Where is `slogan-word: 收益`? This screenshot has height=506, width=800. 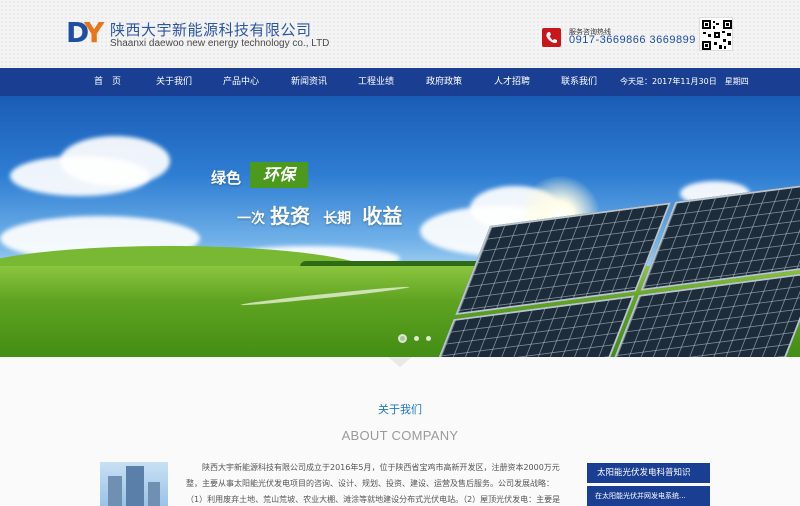
slogan-word: 收益 is located at coordinates (382, 216).